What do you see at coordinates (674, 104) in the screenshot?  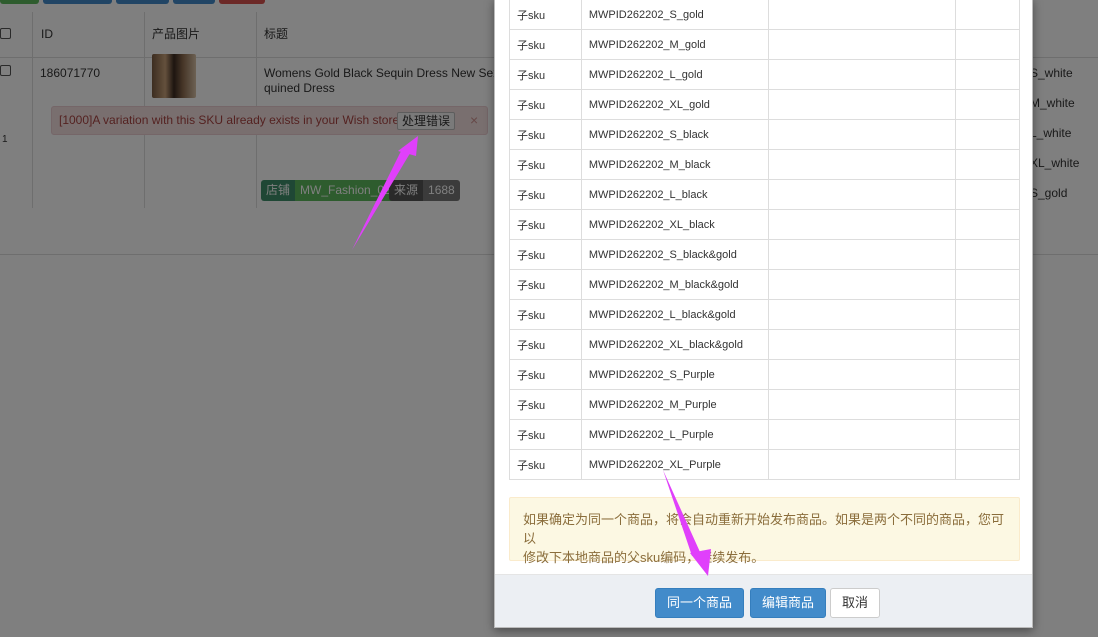 I see `sku-code-cell: MWPID262202_XL_gold` at bounding box center [674, 104].